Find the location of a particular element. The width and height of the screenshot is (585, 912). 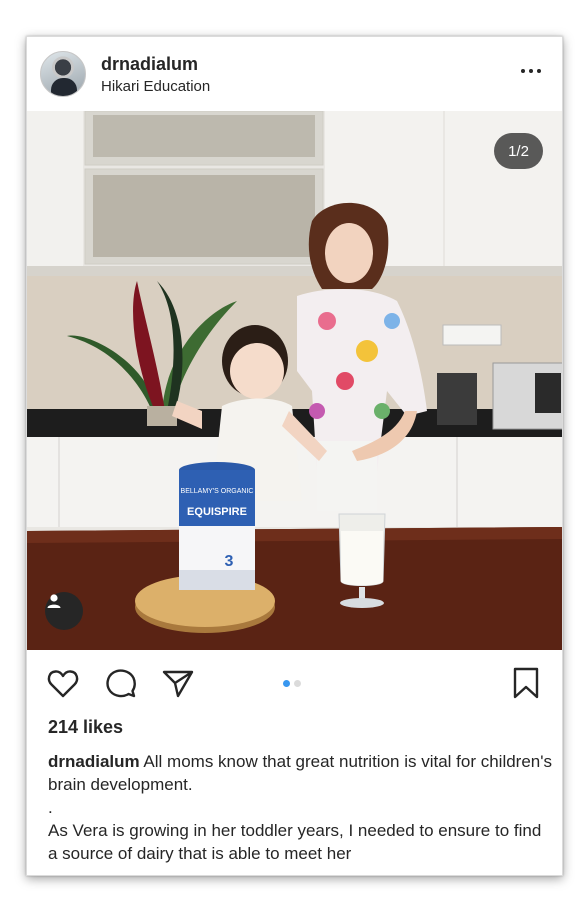

carousel-dot-active is located at coordinates (286, 683).